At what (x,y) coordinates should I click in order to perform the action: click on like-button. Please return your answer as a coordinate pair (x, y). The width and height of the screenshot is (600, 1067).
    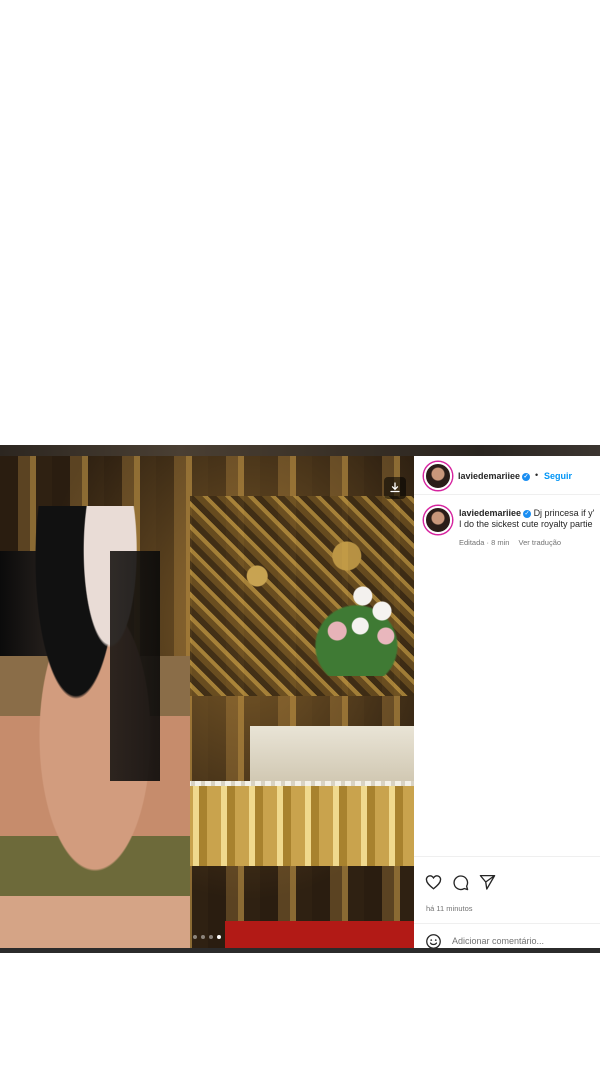
    Looking at the image, I should click on (433, 882).